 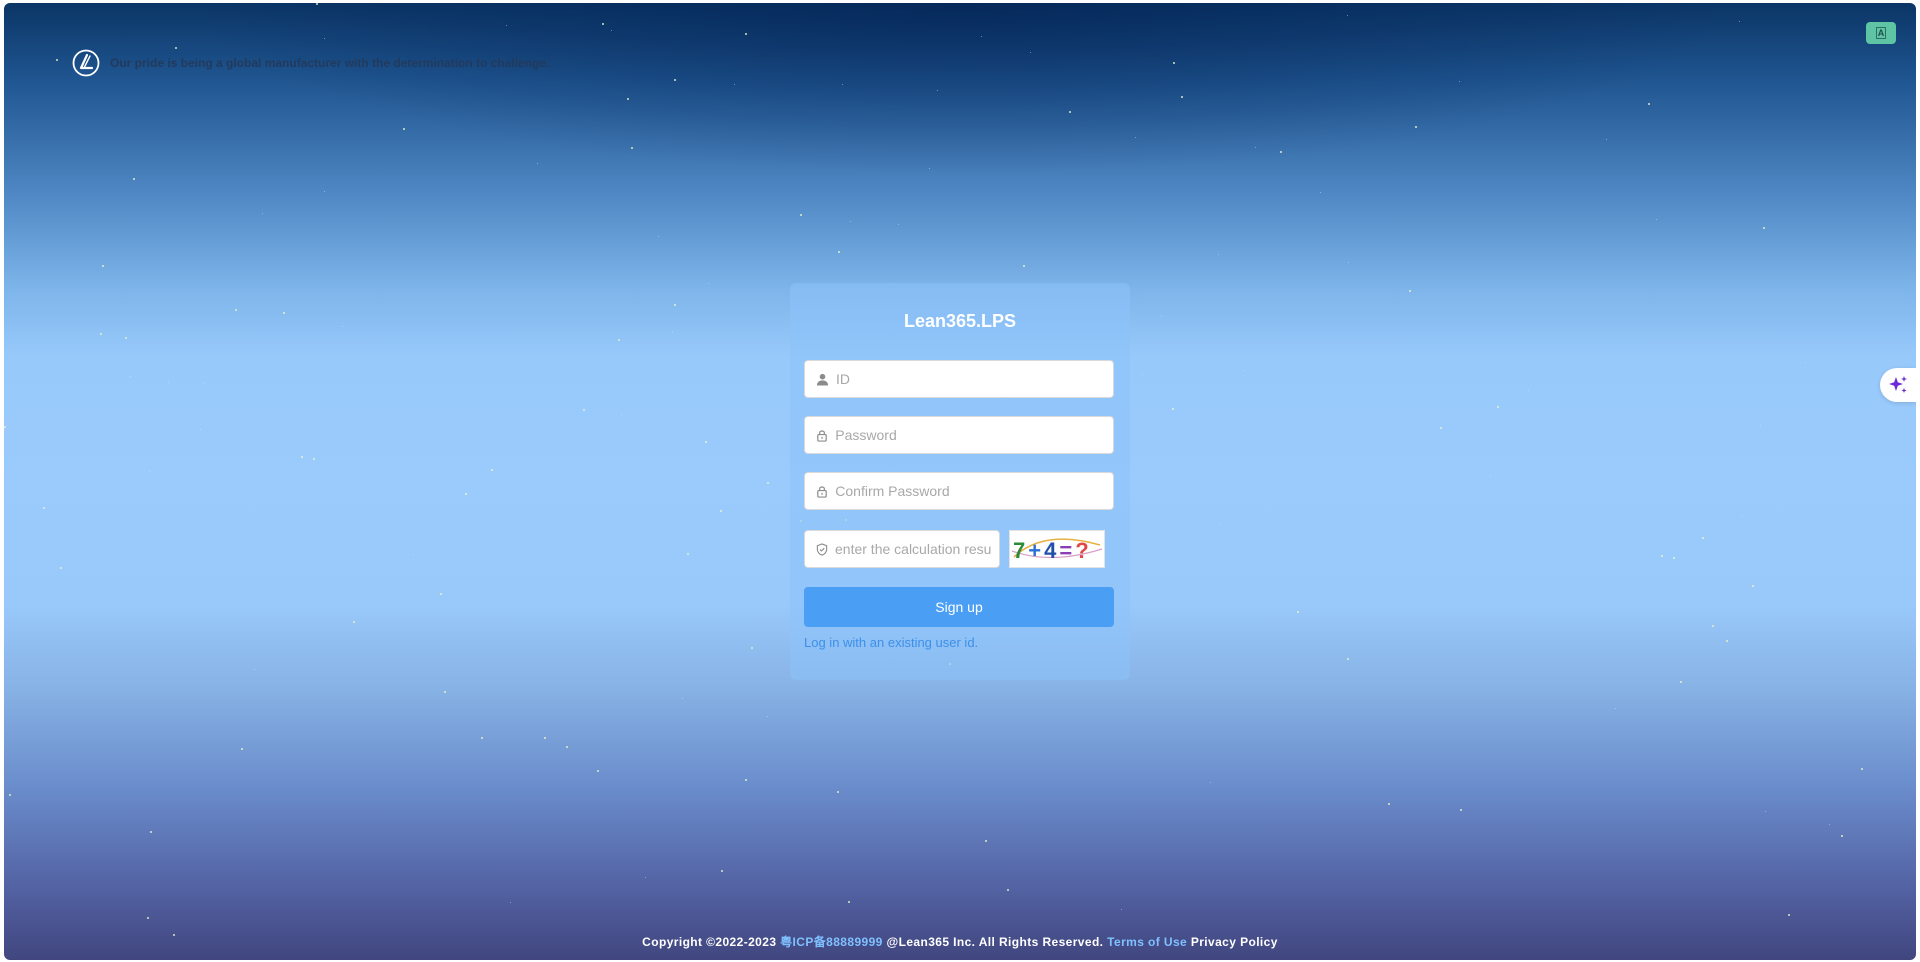 I want to click on lean-logo-icon, so click(x=86, y=63).